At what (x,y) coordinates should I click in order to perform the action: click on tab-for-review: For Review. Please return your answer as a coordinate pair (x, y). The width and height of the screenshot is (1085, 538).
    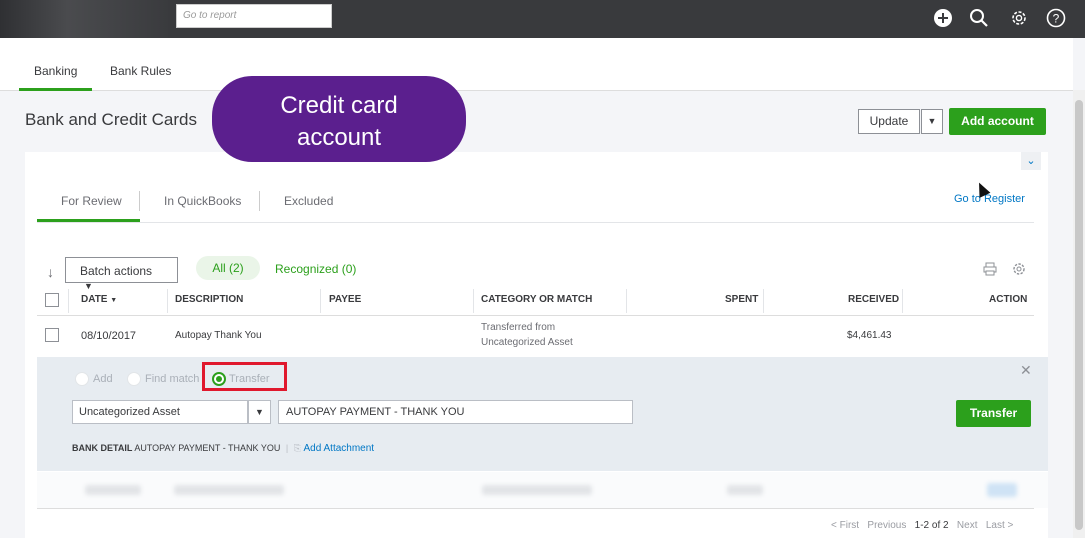
    Looking at the image, I should click on (91, 201).